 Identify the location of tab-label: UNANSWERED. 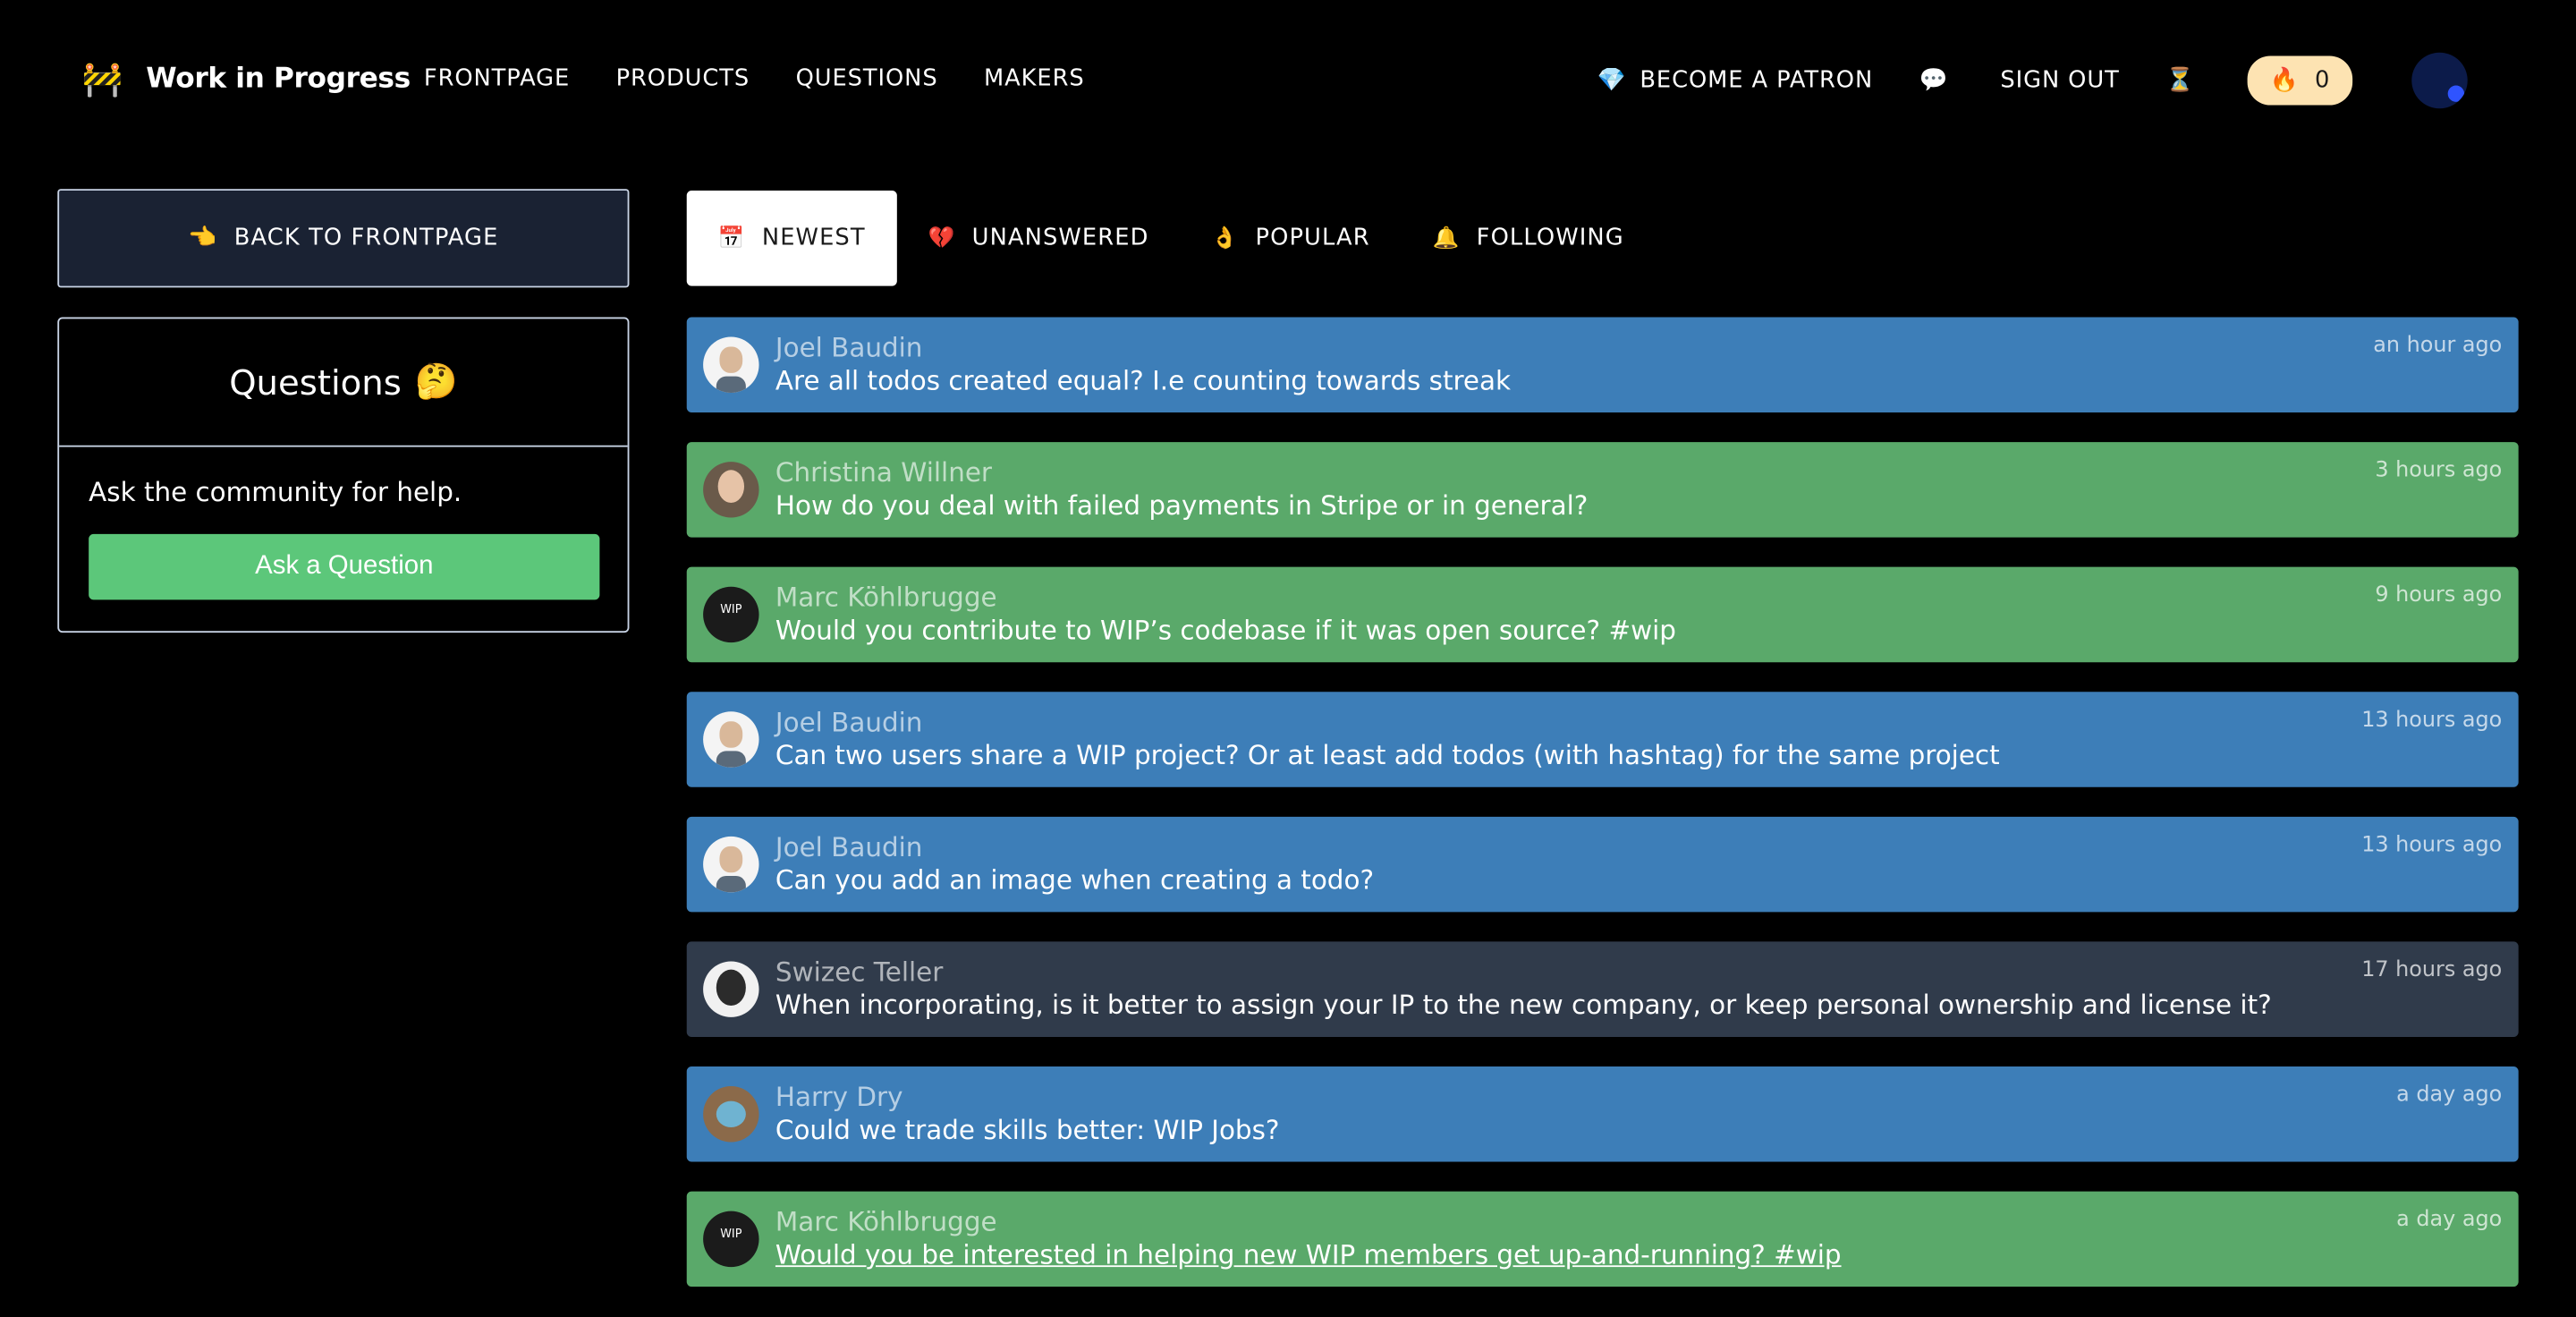
(1060, 239).